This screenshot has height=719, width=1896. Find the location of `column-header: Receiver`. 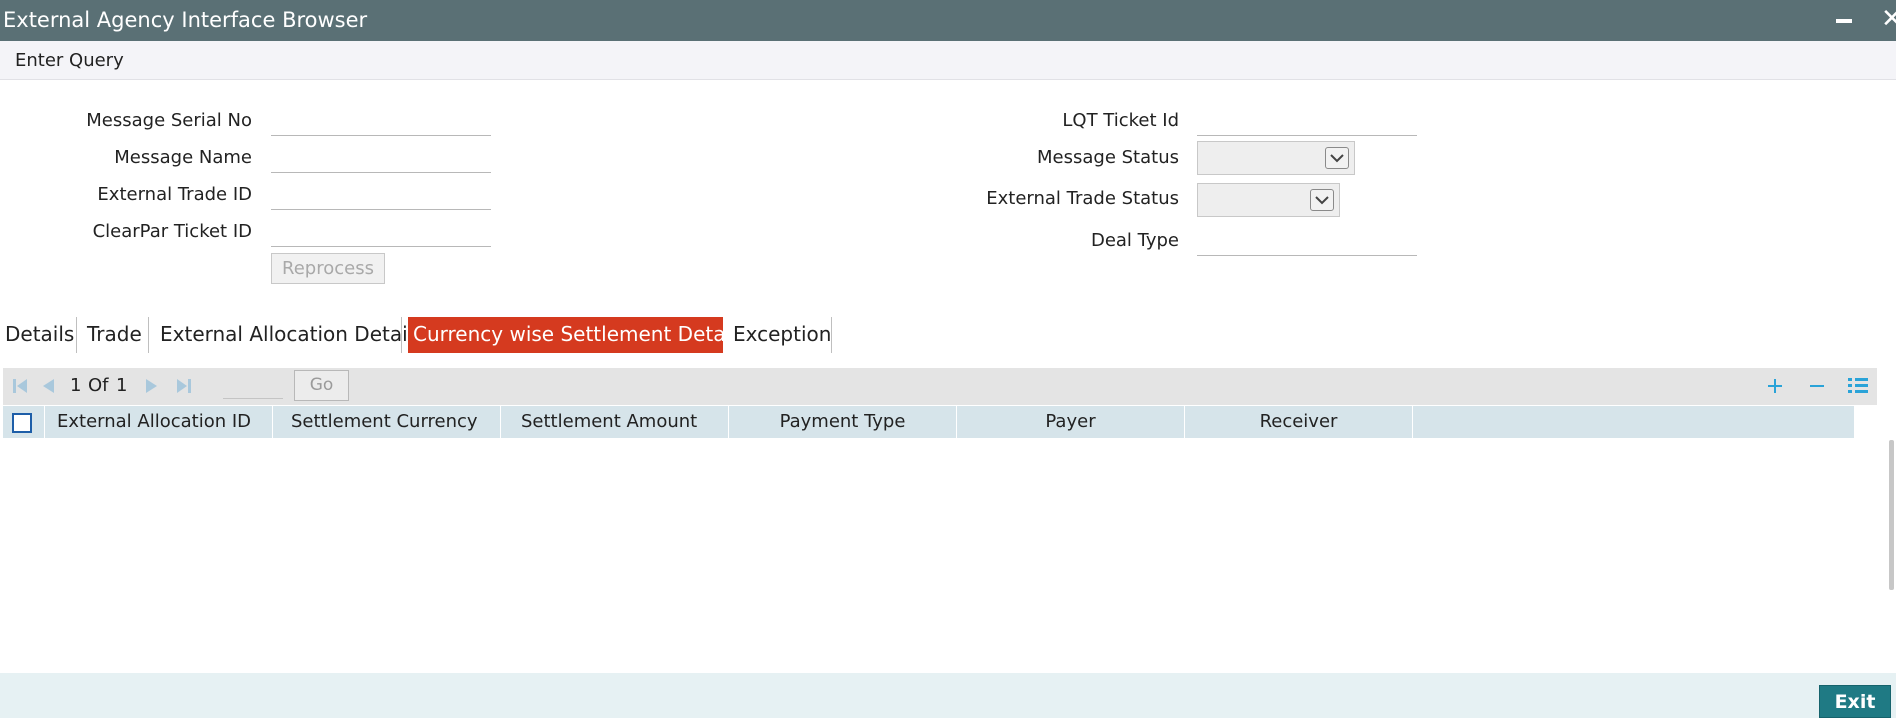

column-header: Receiver is located at coordinates (1299, 422).